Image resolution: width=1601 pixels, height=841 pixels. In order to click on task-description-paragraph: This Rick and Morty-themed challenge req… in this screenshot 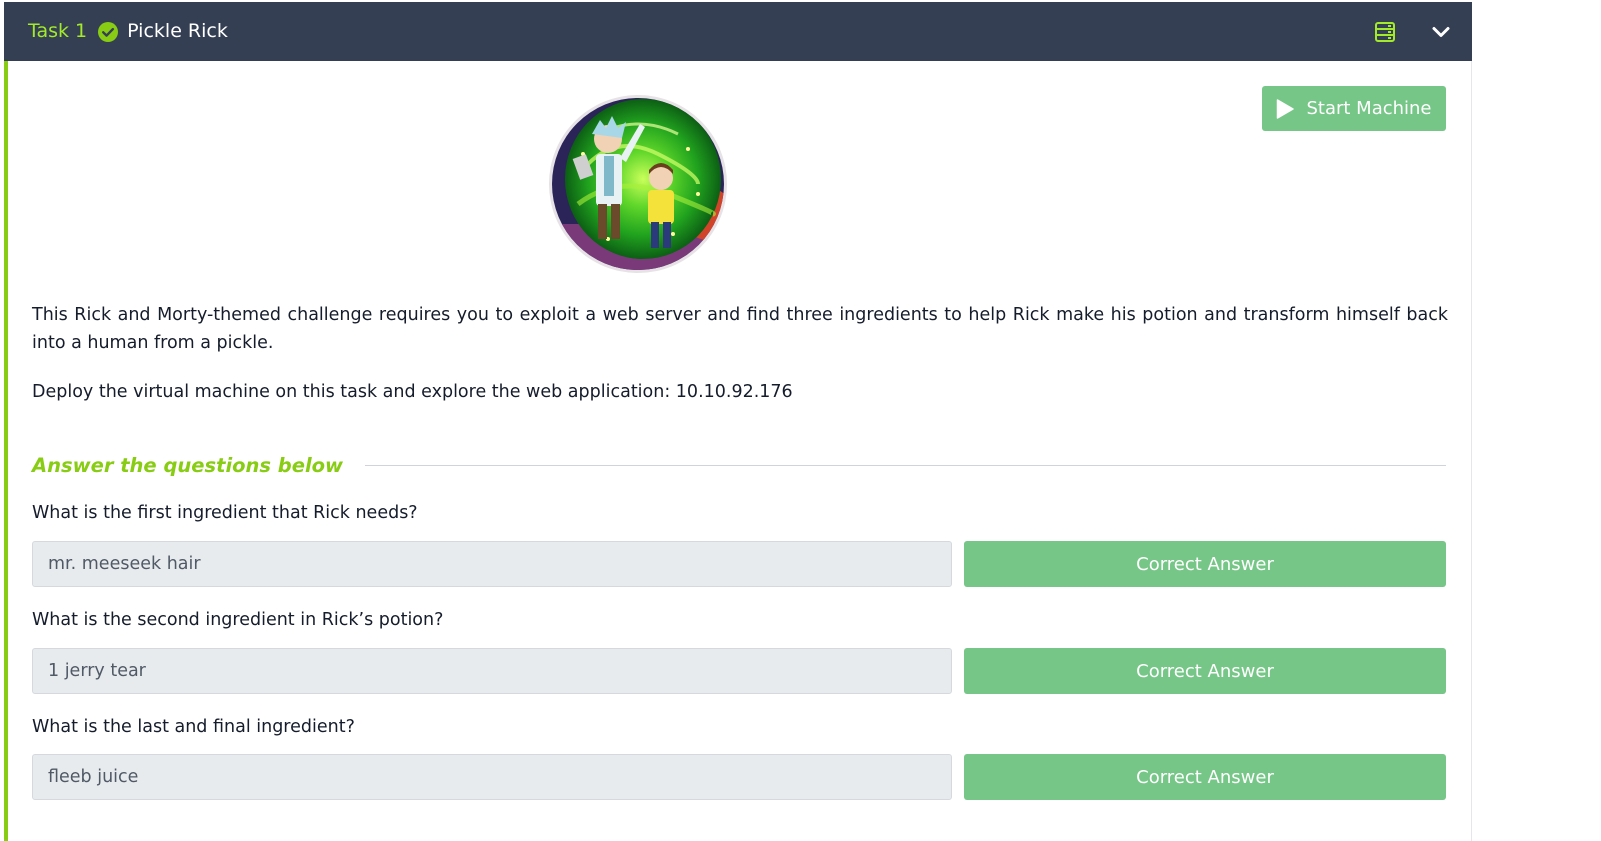, I will do `click(740, 329)`.